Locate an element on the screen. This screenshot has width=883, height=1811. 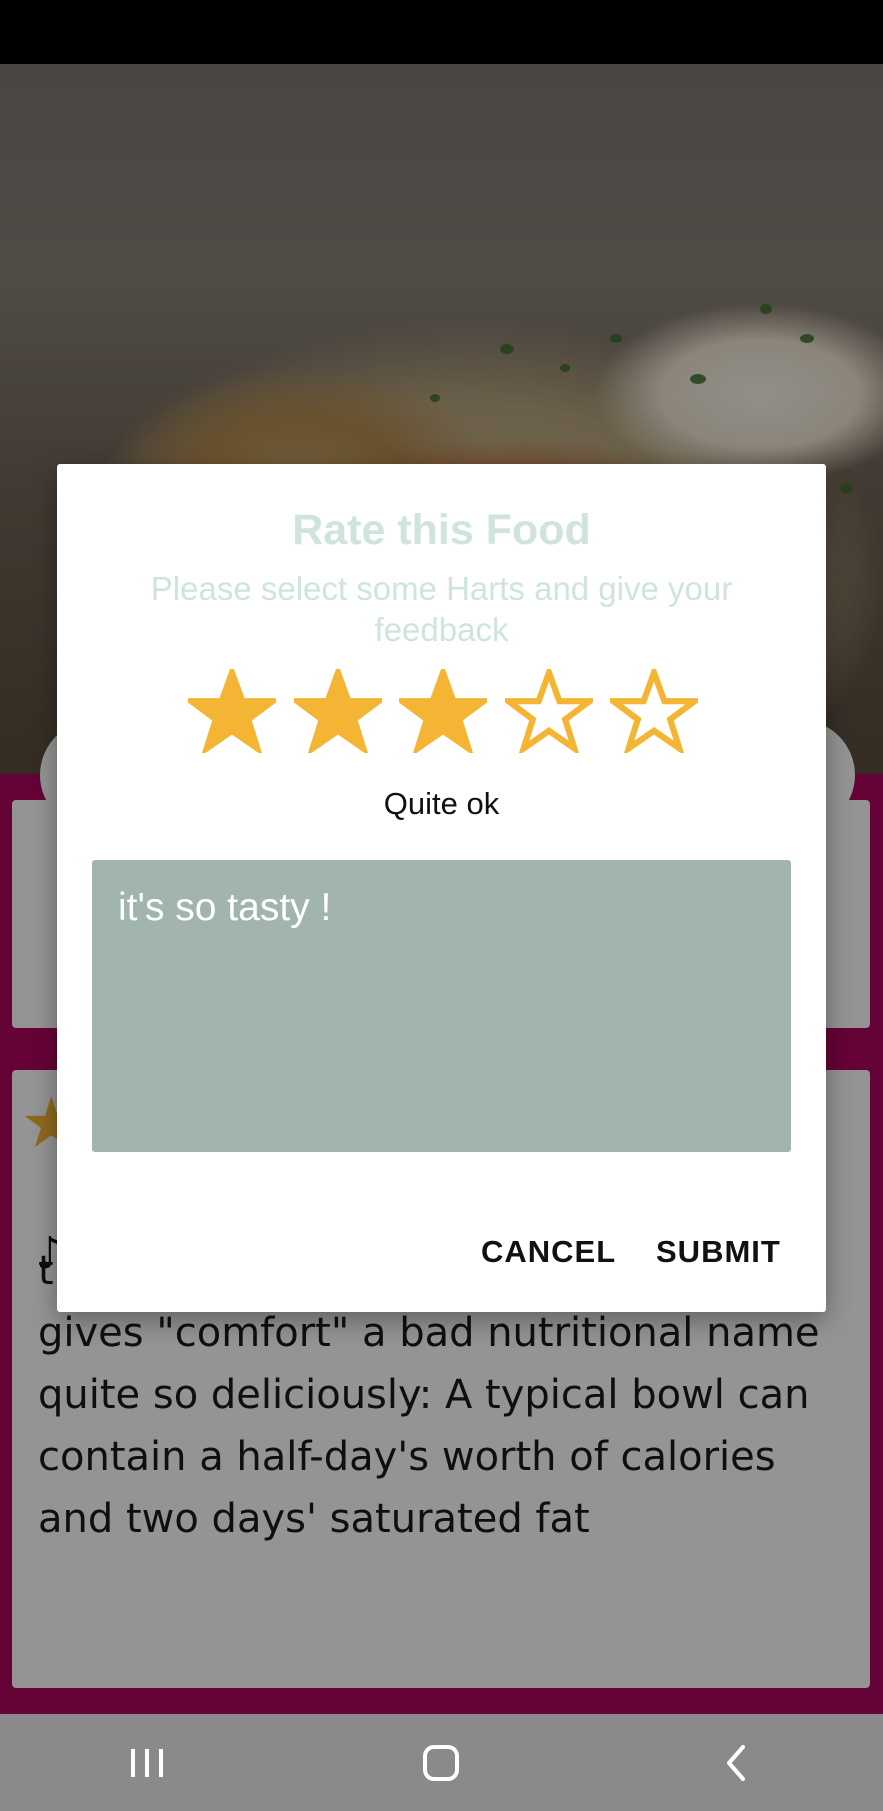
recents-icon is located at coordinates (147, 1762).